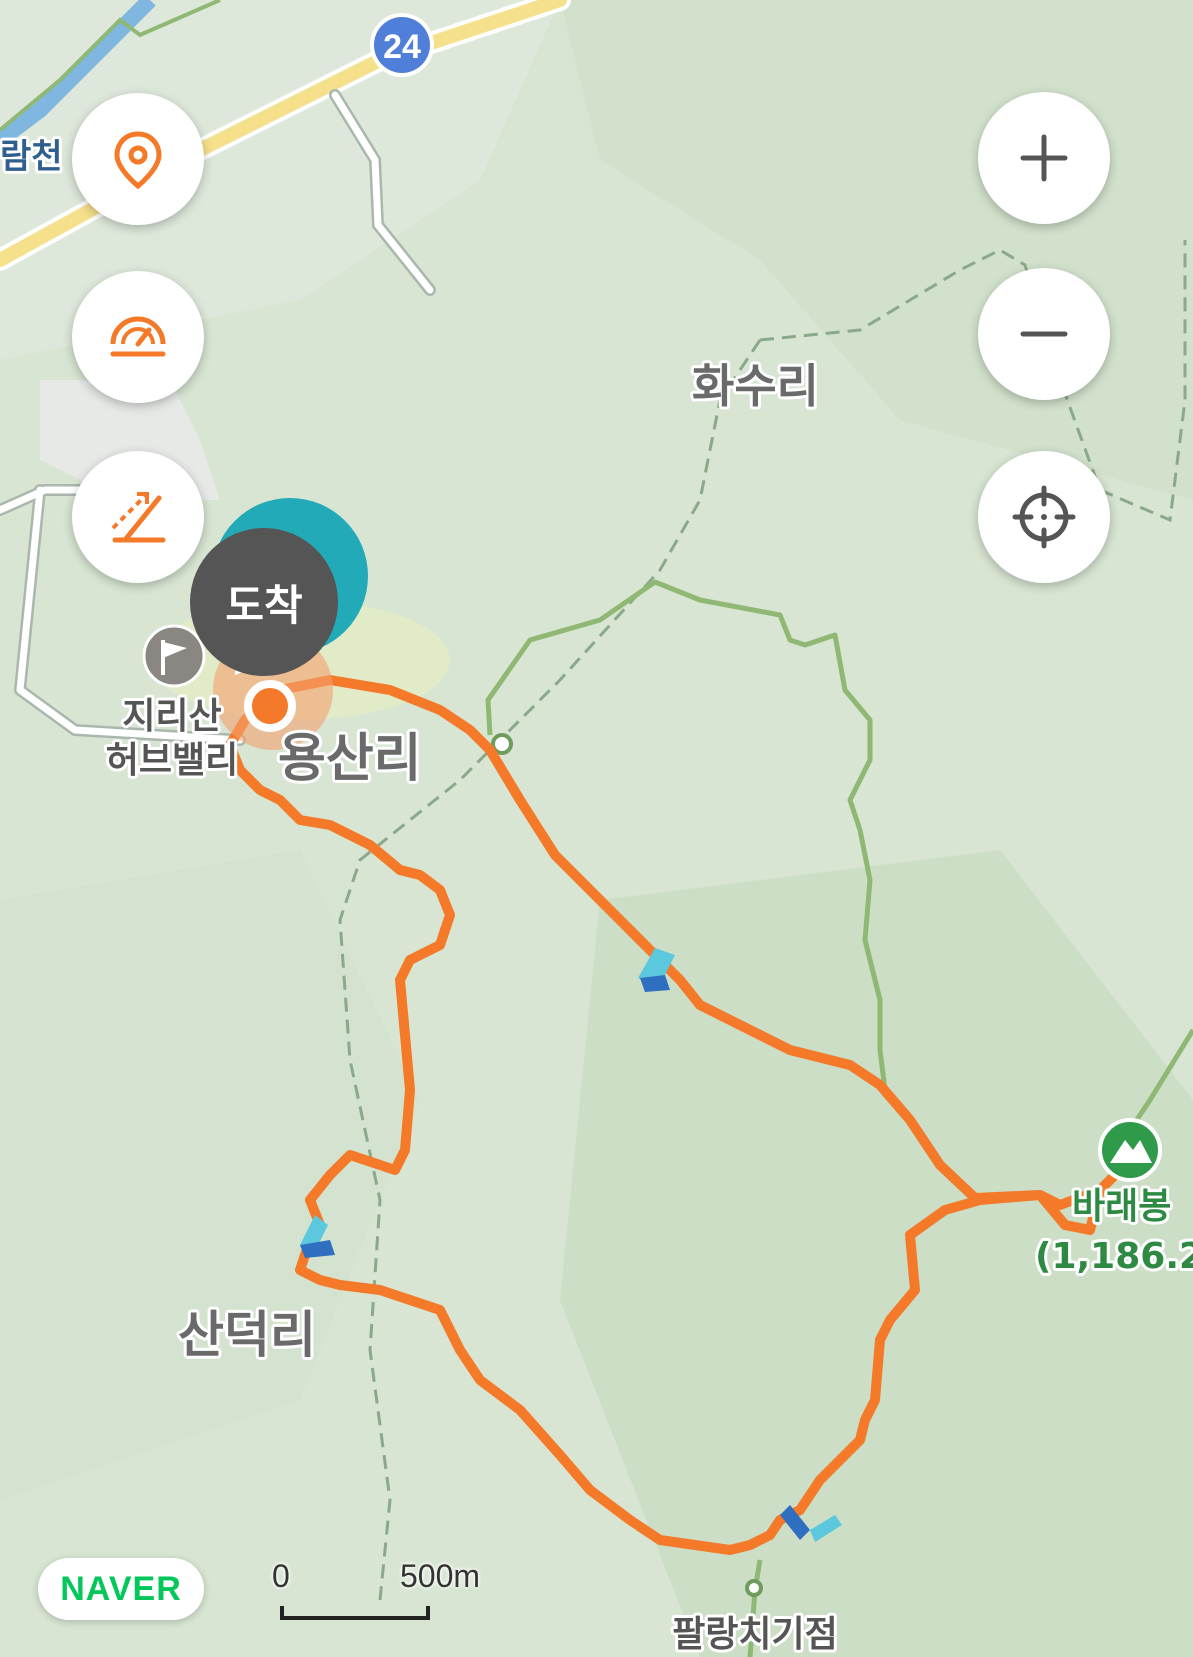 This screenshot has height=1657, width=1193. I want to click on slope-icon, so click(138, 517).